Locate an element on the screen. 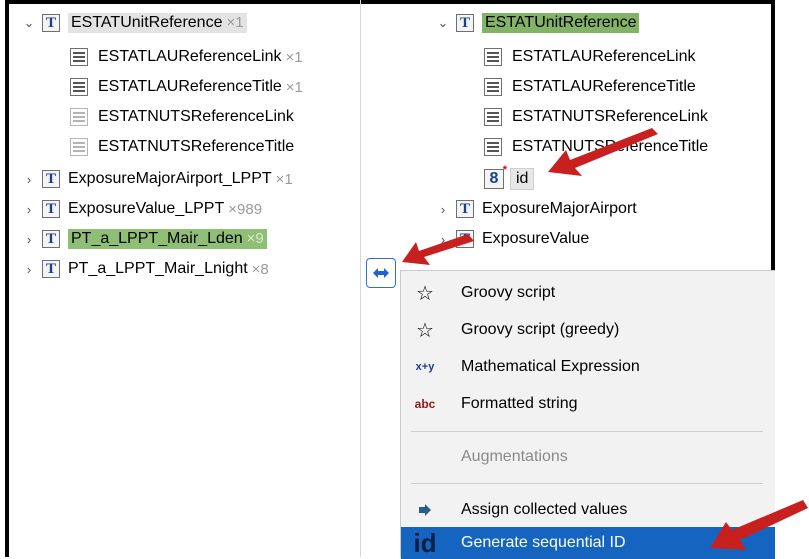  tree-node: › T ExposureValue is located at coordinates (512, 239).